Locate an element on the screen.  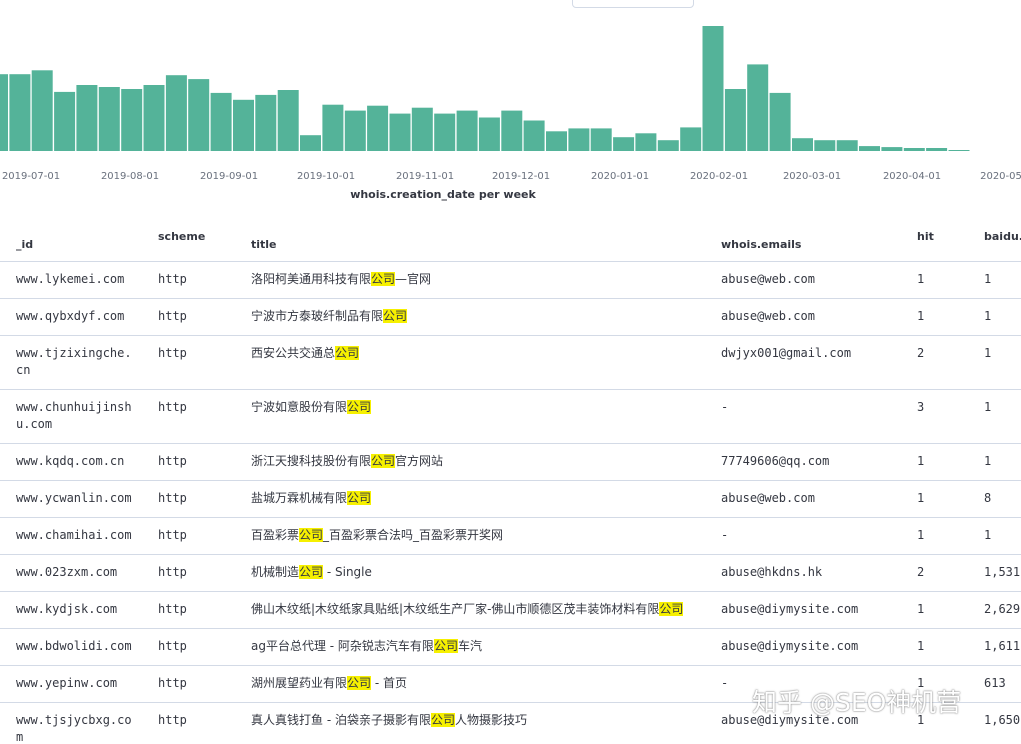
column-header-emails: whois.emails is located at coordinates (803, 236).